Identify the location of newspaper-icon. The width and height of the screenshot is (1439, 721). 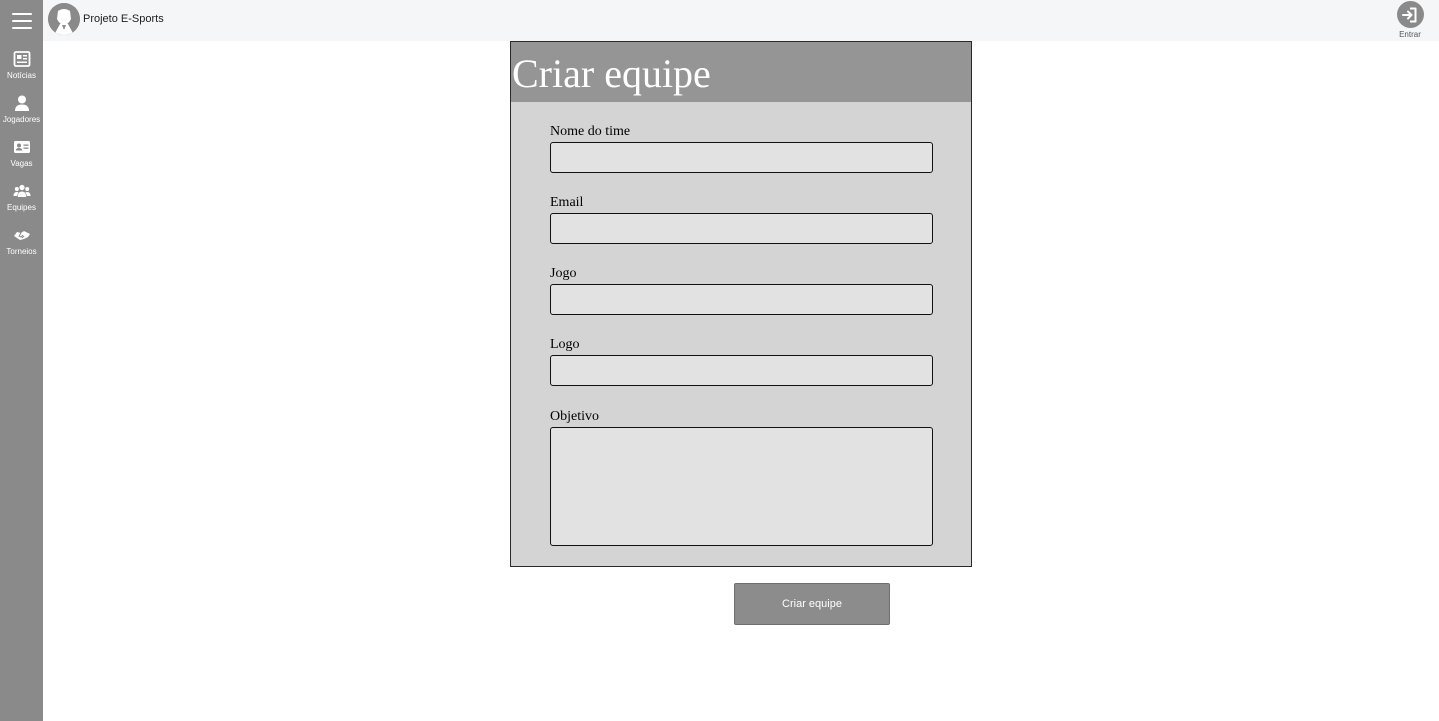
(22, 59).